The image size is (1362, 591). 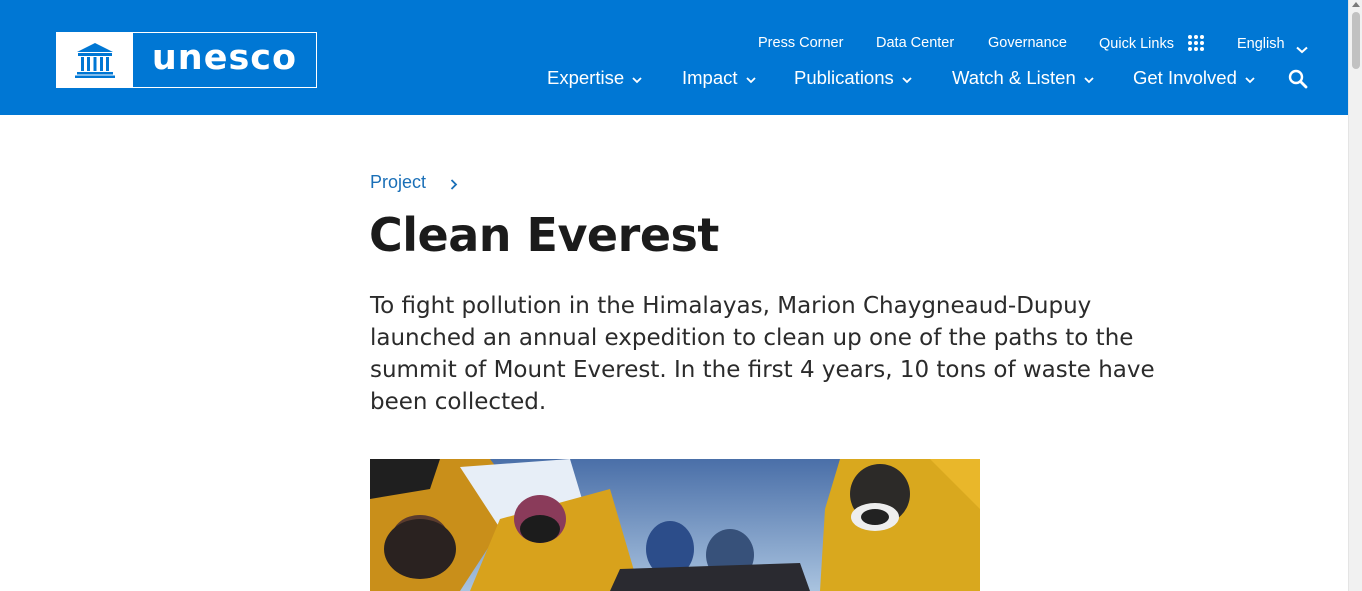 I want to click on nav-get-involved: Get Involved, so click(x=1194, y=78).